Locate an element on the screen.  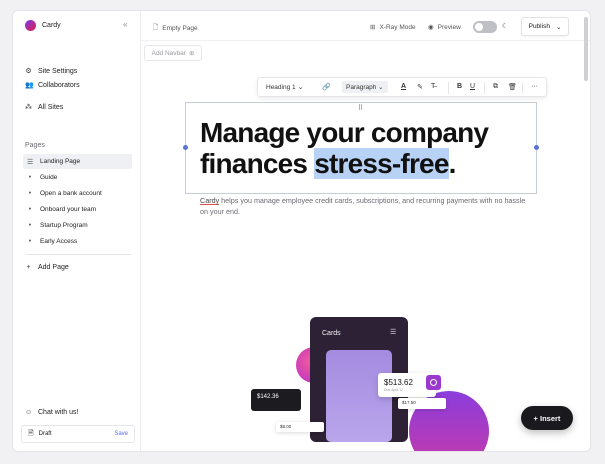
publish-button: Publish ⌄ is located at coordinates (545, 26).